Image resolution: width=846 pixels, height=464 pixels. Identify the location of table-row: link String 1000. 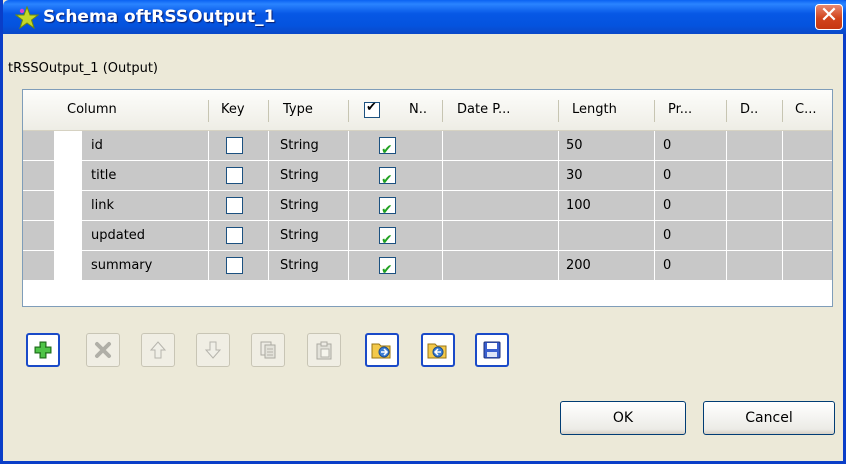
(427, 206).